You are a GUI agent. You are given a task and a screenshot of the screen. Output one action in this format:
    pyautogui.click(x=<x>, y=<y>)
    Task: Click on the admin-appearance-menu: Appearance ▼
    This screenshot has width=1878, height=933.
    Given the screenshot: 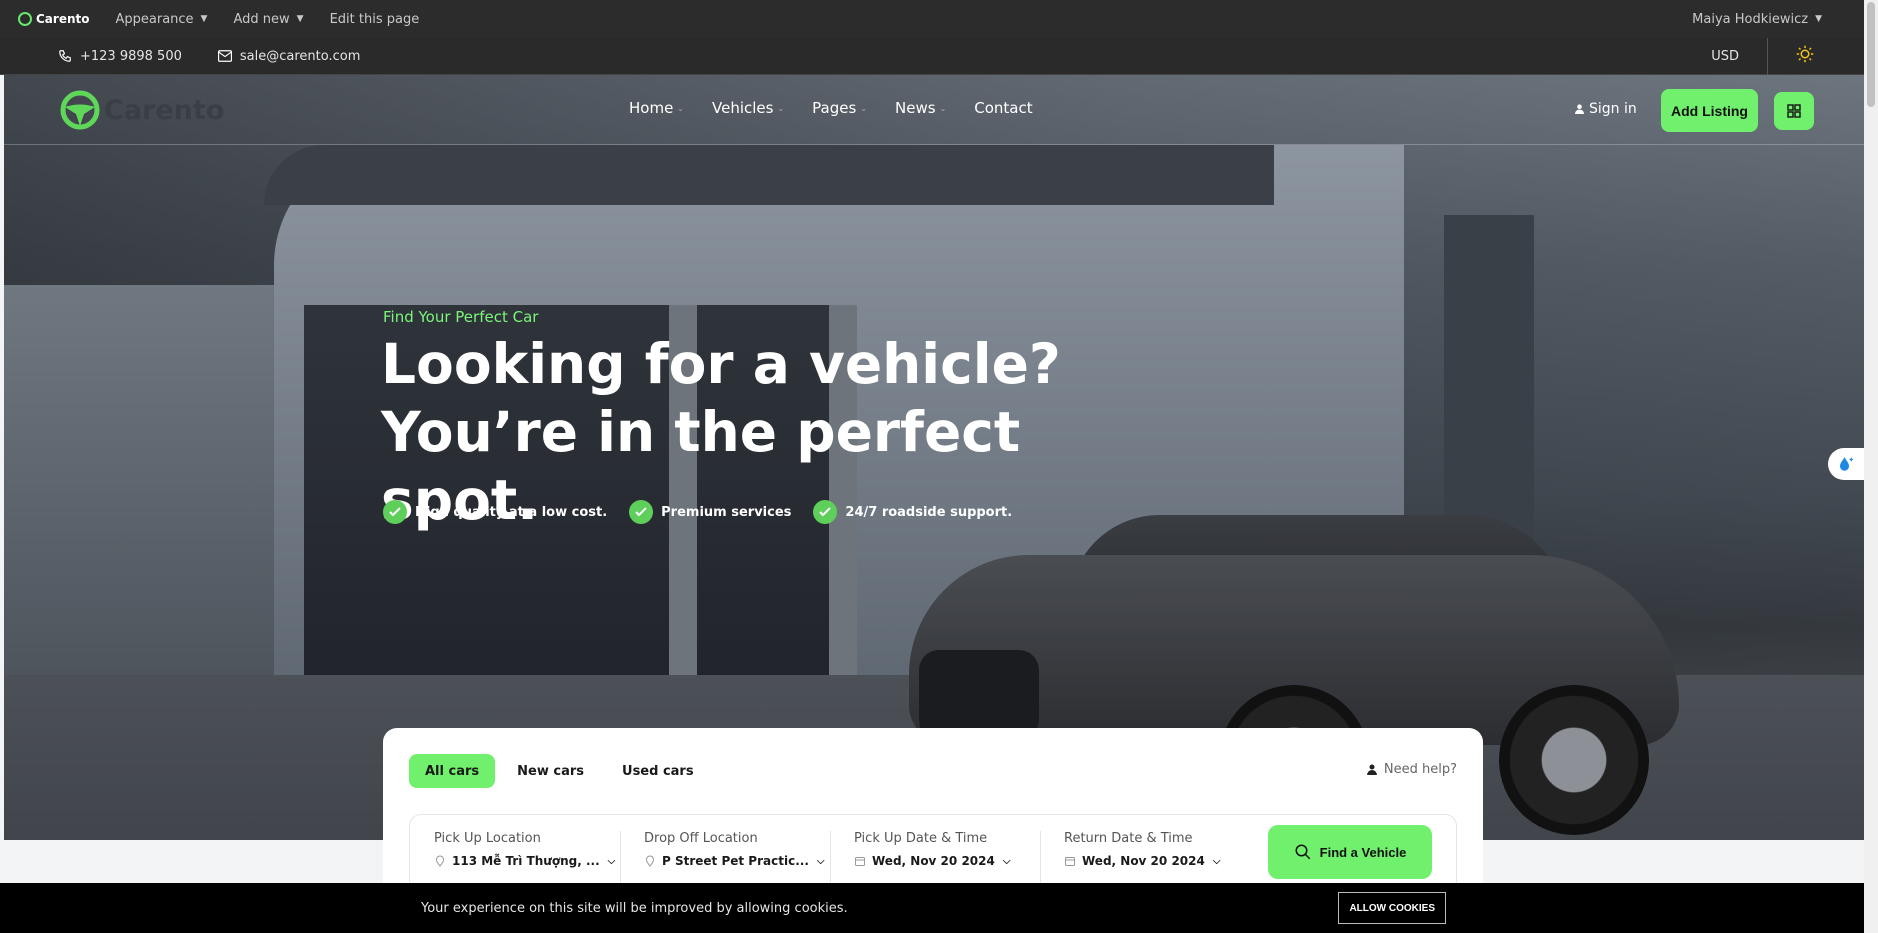 What is the action you would take?
    pyautogui.click(x=161, y=19)
    